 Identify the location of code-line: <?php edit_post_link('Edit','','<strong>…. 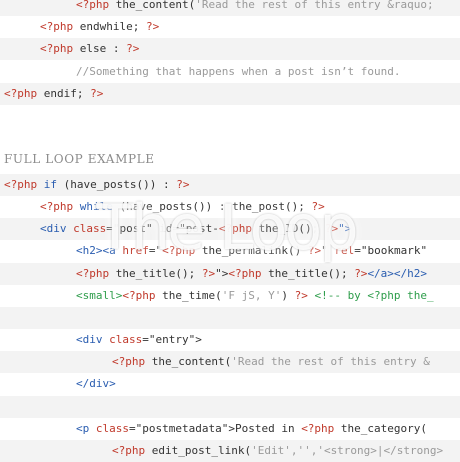
(230, 451).